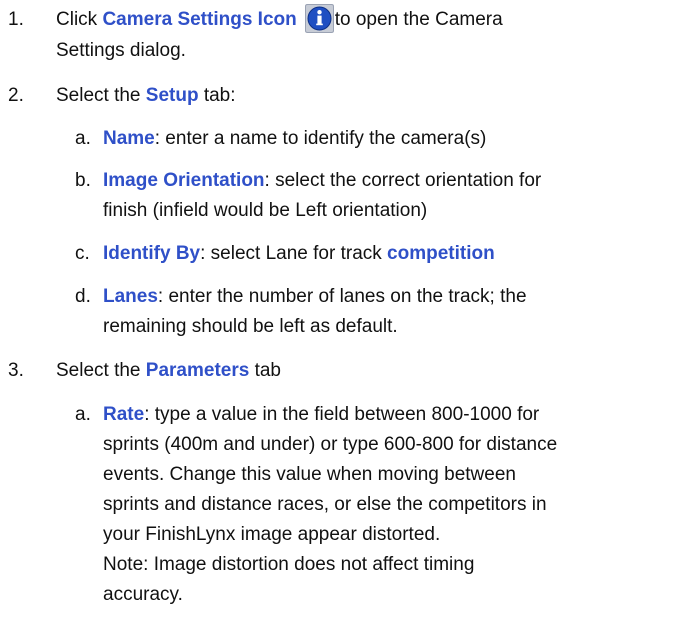  What do you see at coordinates (143, 594) in the screenshot?
I see `note-text-line: accuracy.` at bounding box center [143, 594].